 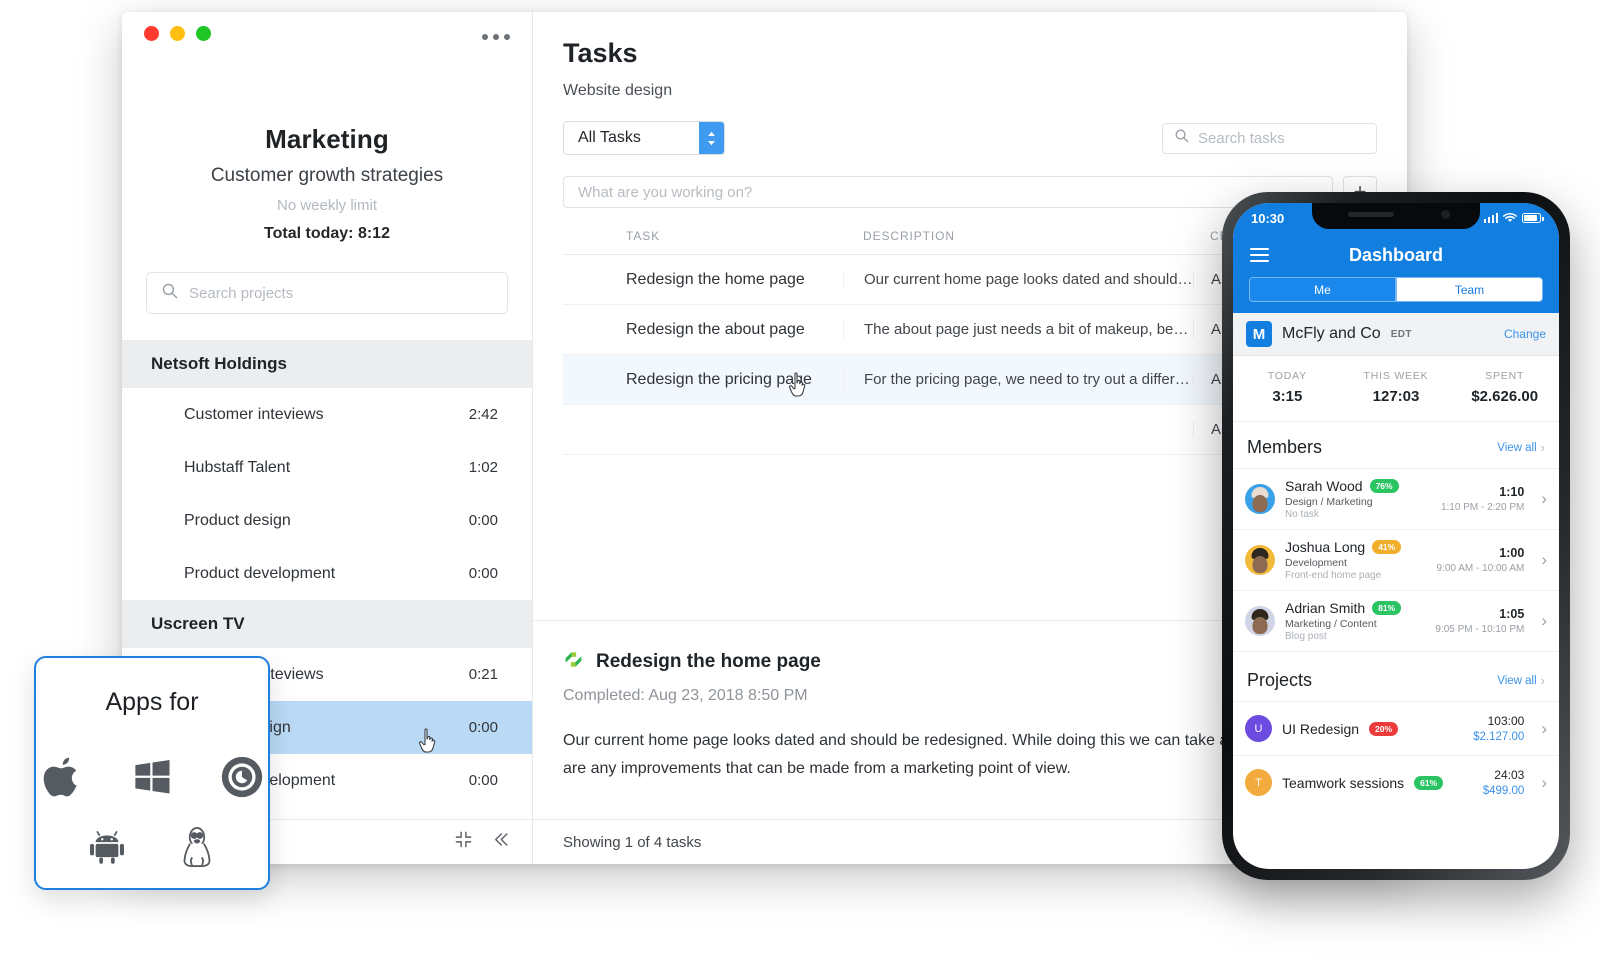 I want to click on tab-me: Me, so click(x=1322, y=289).